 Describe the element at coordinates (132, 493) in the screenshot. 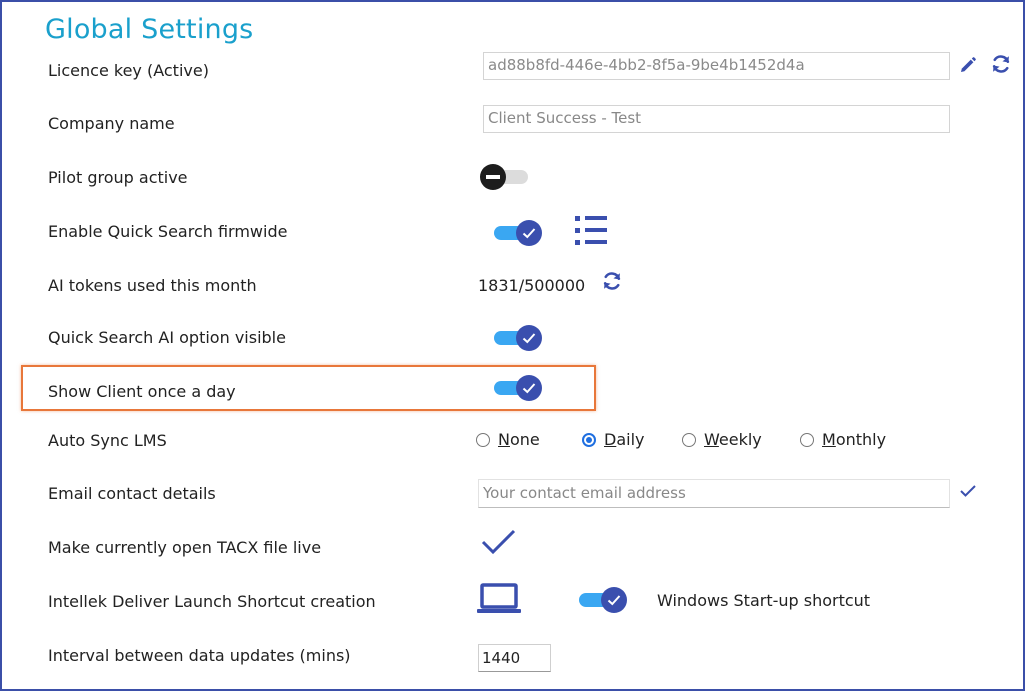

I see `email-contact-label: Email contact details` at that location.